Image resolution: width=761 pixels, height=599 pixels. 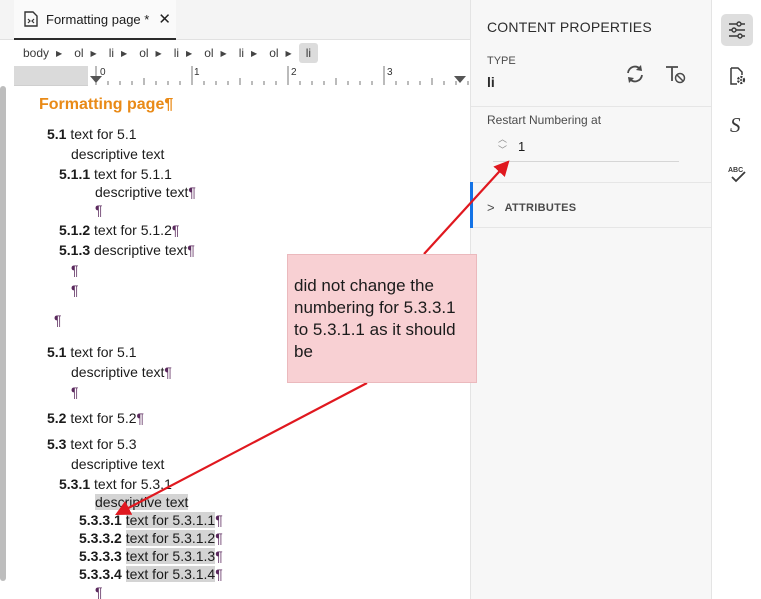 I want to click on type-value: li, so click(x=491, y=82).